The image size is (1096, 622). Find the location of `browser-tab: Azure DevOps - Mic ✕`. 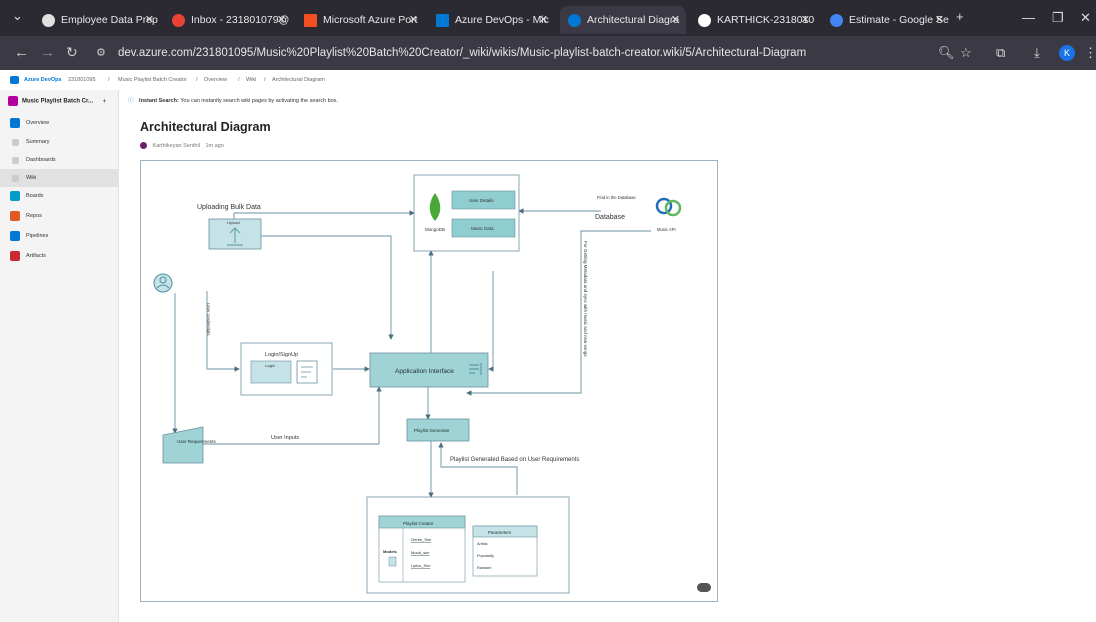

browser-tab: Azure DevOps - Mic ✕ is located at coordinates (491, 20).